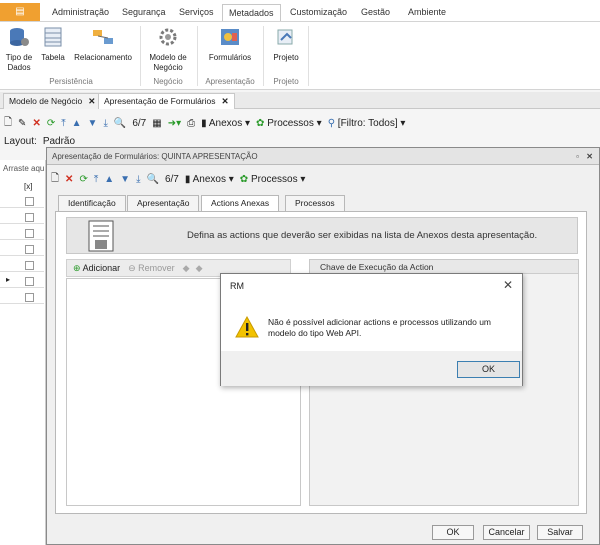 This screenshot has width=600, height=545. What do you see at coordinates (199, 268) in the screenshot?
I see `move-down-icon: ◆` at bounding box center [199, 268].